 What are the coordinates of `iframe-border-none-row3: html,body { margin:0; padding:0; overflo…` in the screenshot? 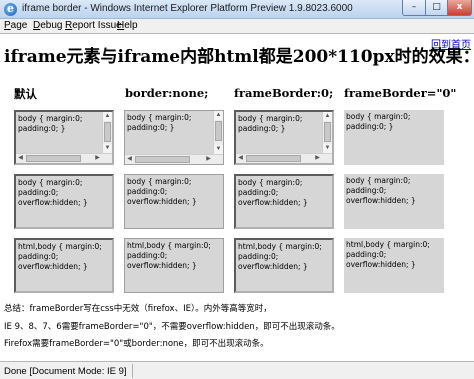 It's located at (174, 265).